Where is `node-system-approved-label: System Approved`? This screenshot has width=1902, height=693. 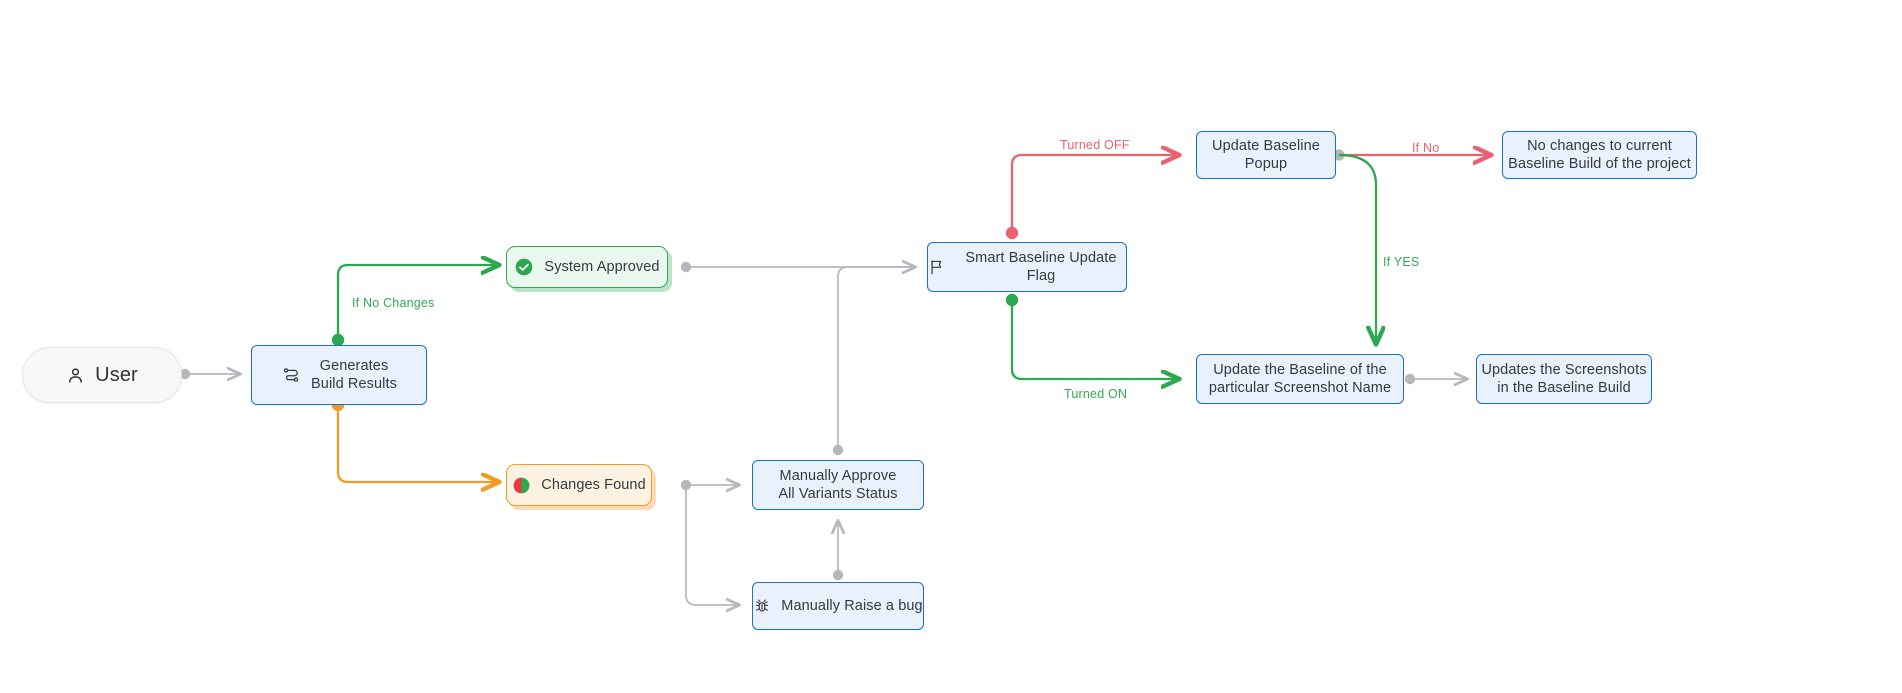
node-system-approved-label: System Approved is located at coordinates (602, 266).